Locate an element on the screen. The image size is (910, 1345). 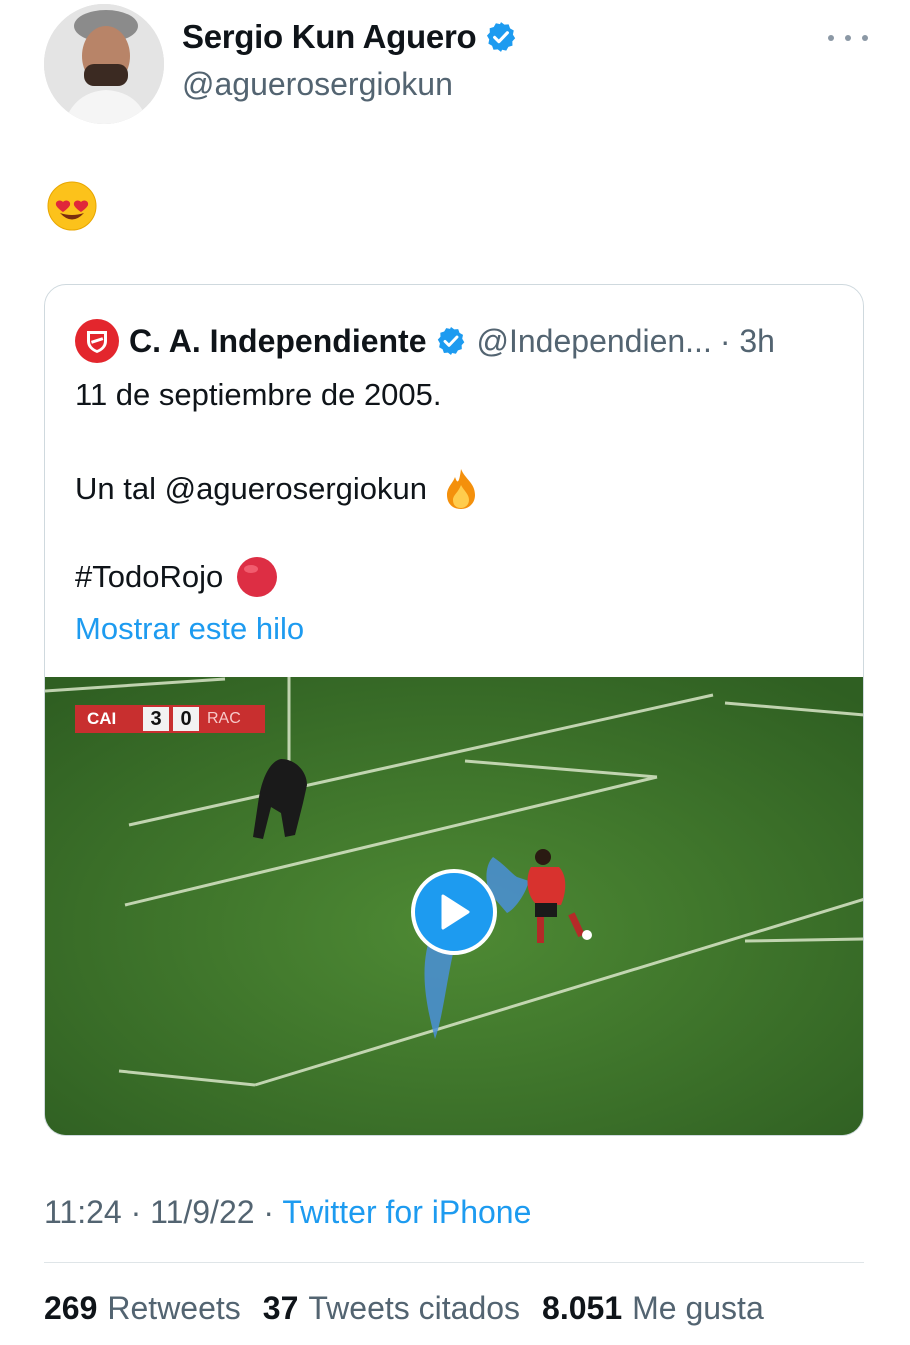
likes-label: Me gusta is located at coordinates (698, 1308).